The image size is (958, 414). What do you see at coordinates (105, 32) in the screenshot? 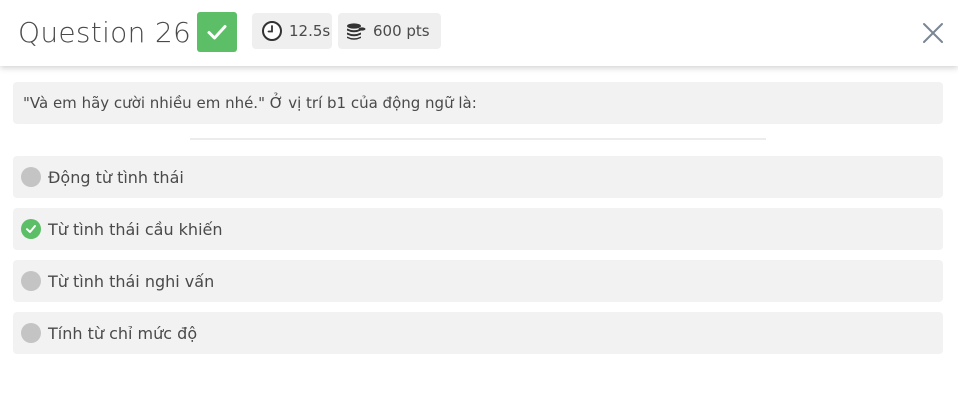
I see `question-title: Question 26` at bounding box center [105, 32].